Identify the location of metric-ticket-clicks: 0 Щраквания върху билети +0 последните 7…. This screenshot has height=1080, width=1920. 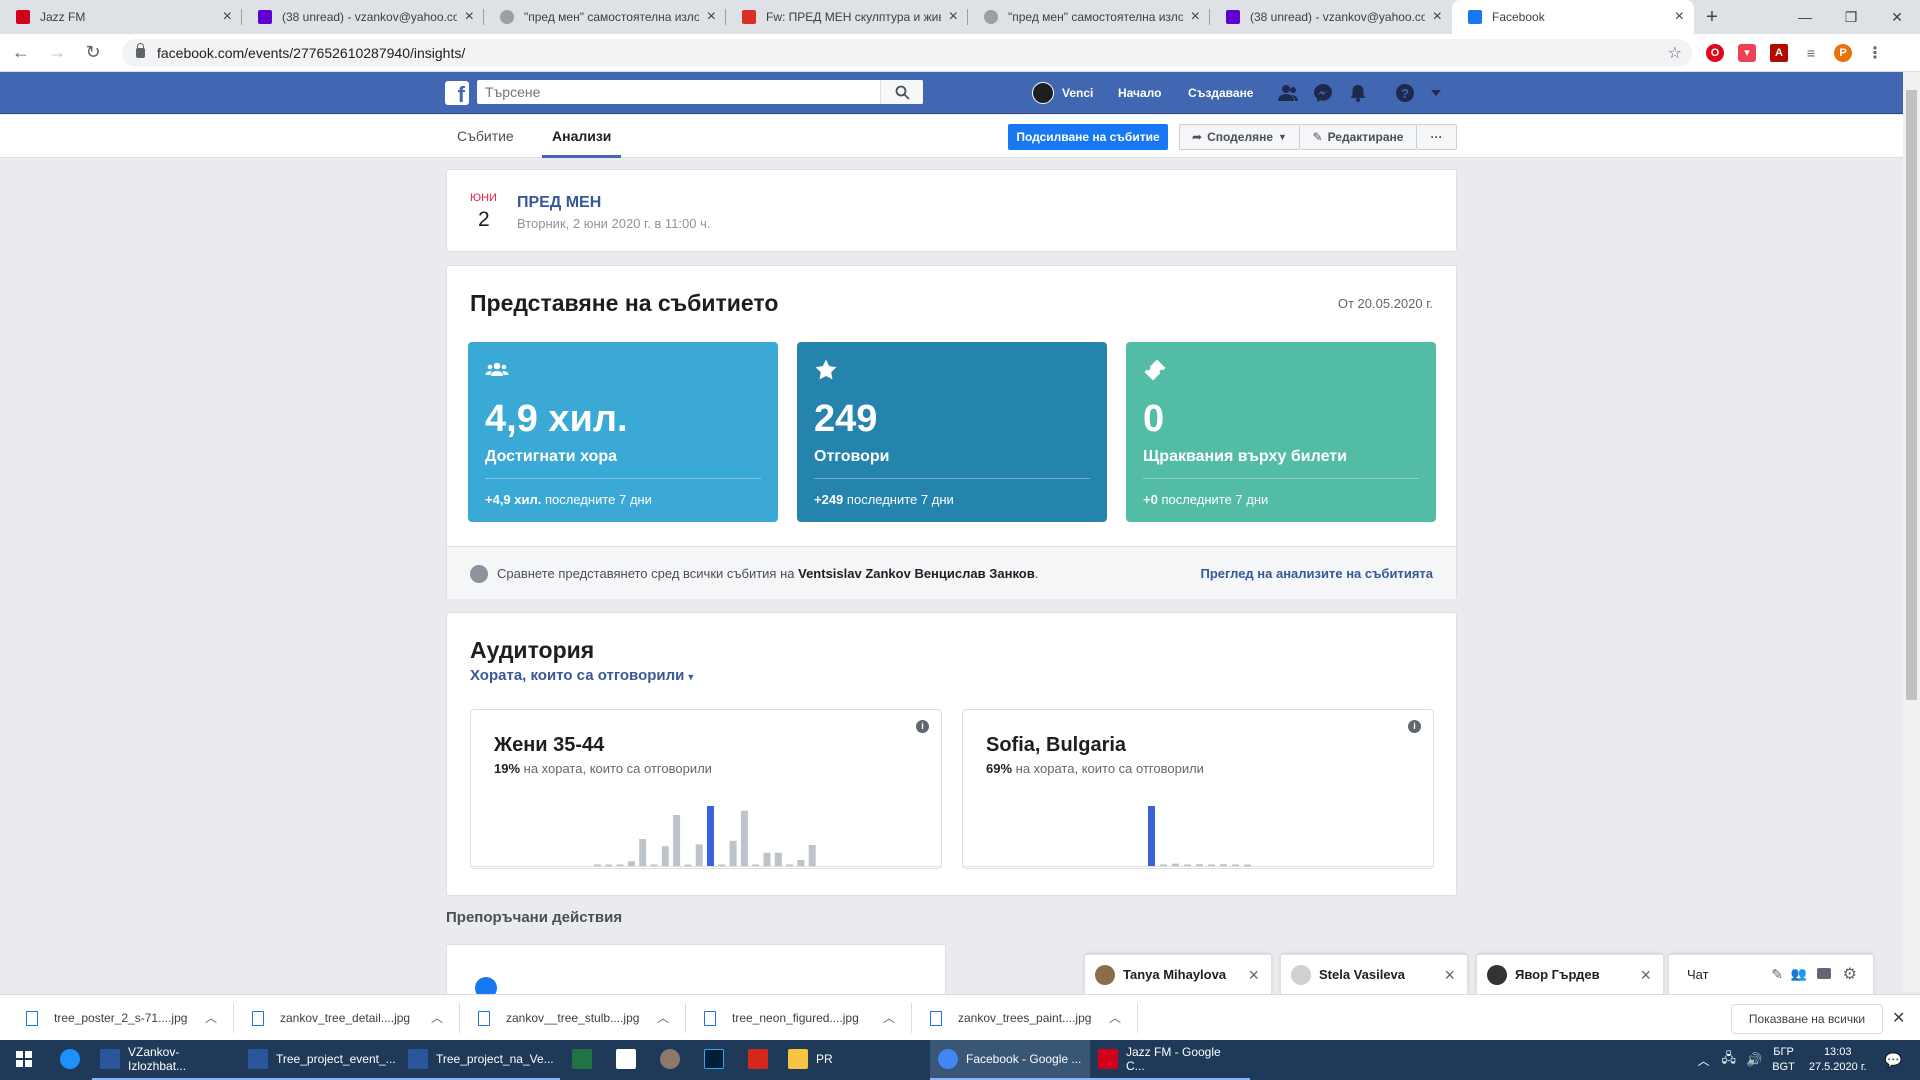
(1281, 432).